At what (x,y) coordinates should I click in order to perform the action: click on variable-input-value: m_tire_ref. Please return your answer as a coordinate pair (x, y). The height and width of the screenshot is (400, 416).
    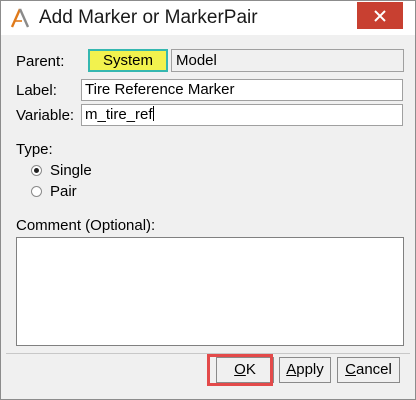
    Looking at the image, I should click on (119, 114).